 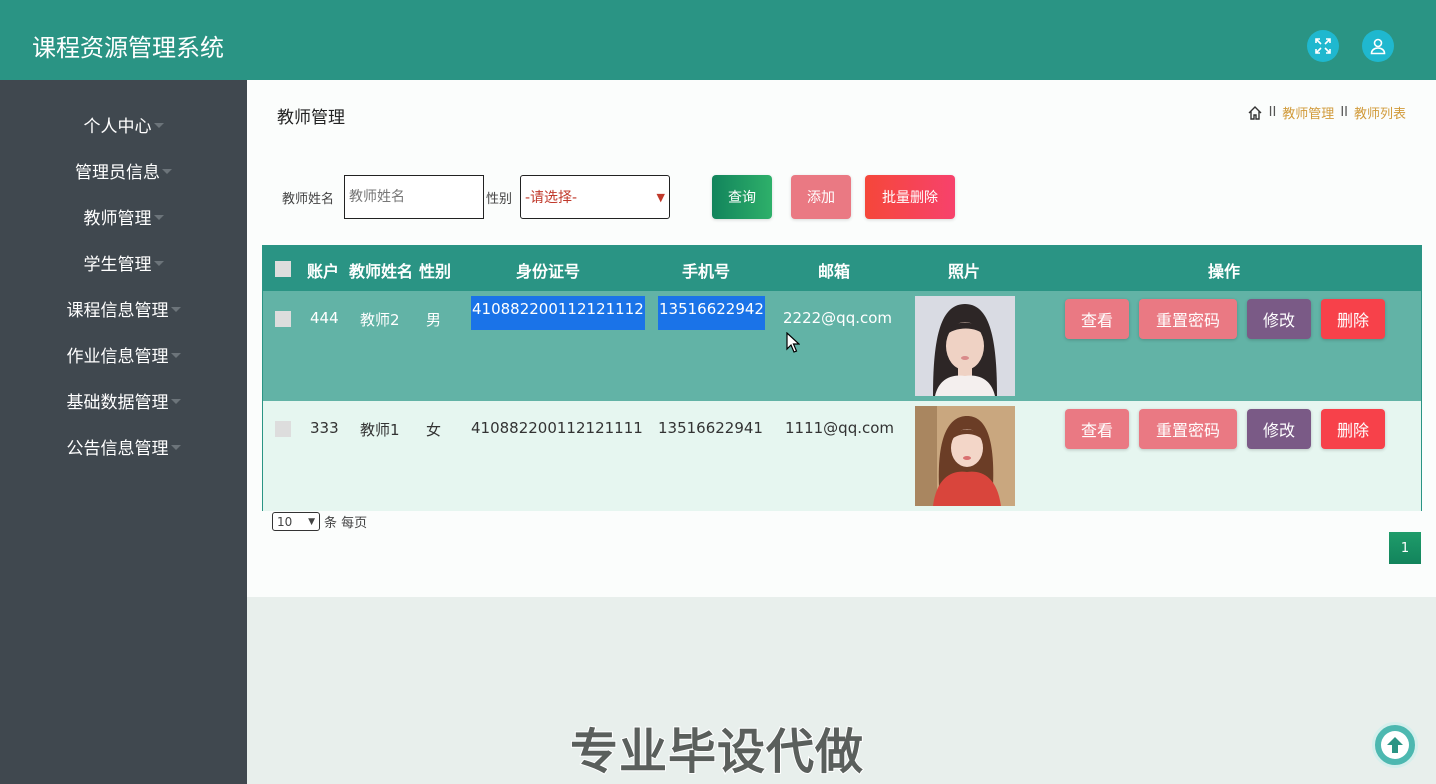 I want to click on breadcrumb-teacher-management: 教师管理, so click(x=1308, y=112).